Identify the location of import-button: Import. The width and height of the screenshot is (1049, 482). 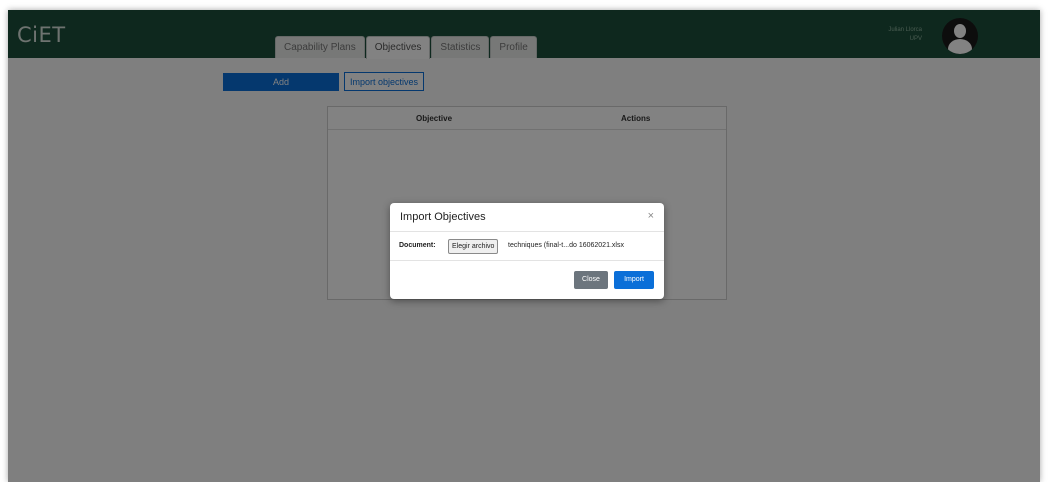
(634, 280).